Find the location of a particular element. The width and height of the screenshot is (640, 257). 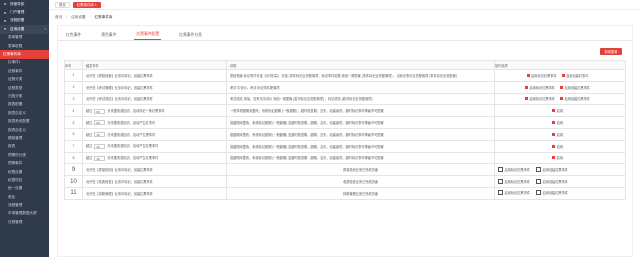

tab-item: 红色事件 is located at coordinates (73, 35).